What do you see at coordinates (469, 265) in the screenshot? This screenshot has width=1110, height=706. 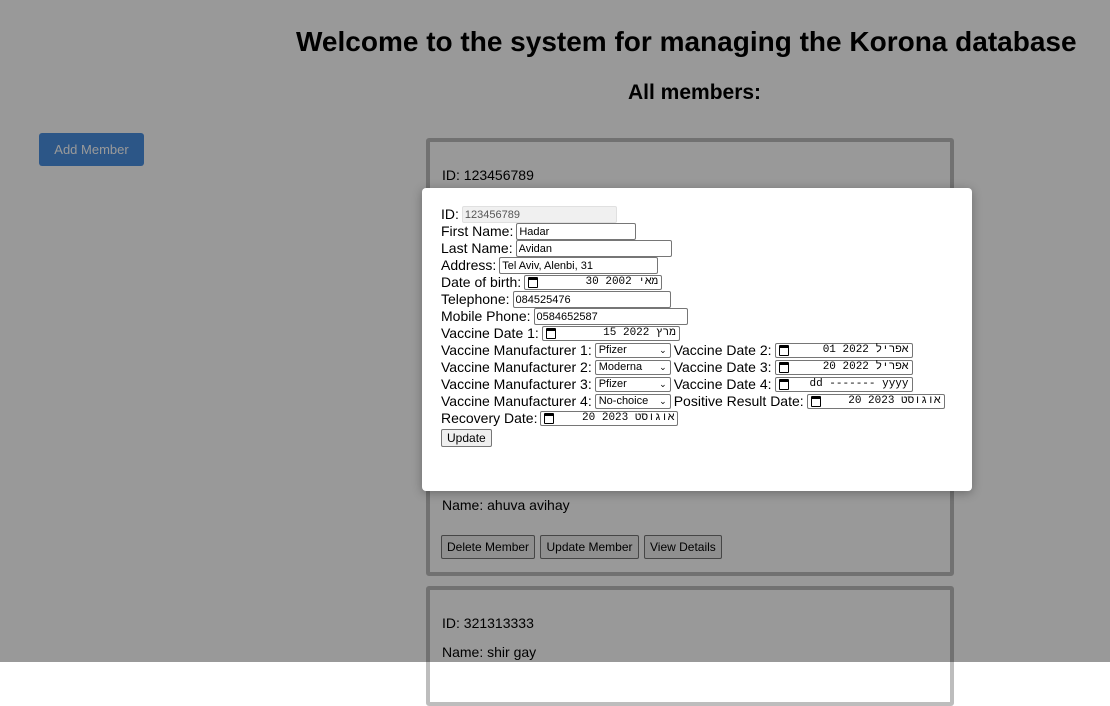 I see `address-label: Address:` at bounding box center [469, 265].